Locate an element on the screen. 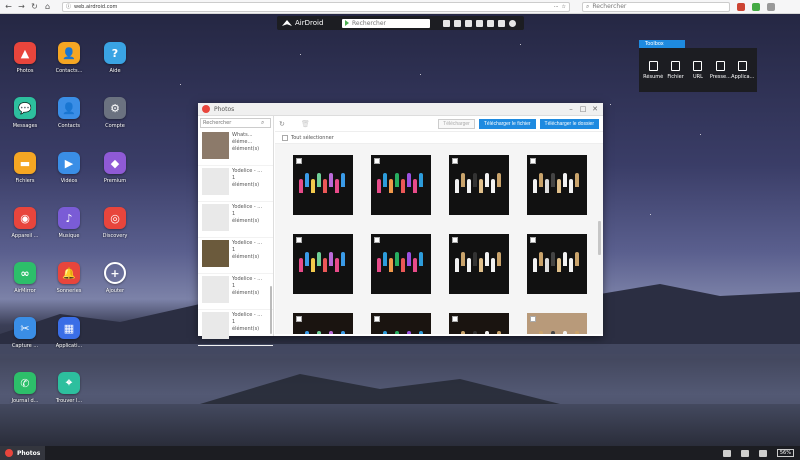 The width and height of the screenshot is (800, 460). delete-icon: 🗑 is located at coordinates (305, 124).